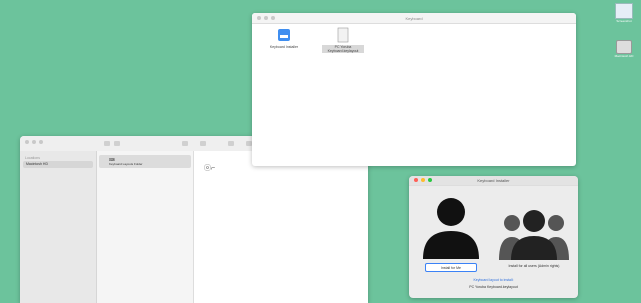 The height and width of the screenshot is (303, 641). Describe the element at coordinates (145, 161) in the screenshot. I see `list-item: ⌨ Keyboard Layouts Folder` at that location.